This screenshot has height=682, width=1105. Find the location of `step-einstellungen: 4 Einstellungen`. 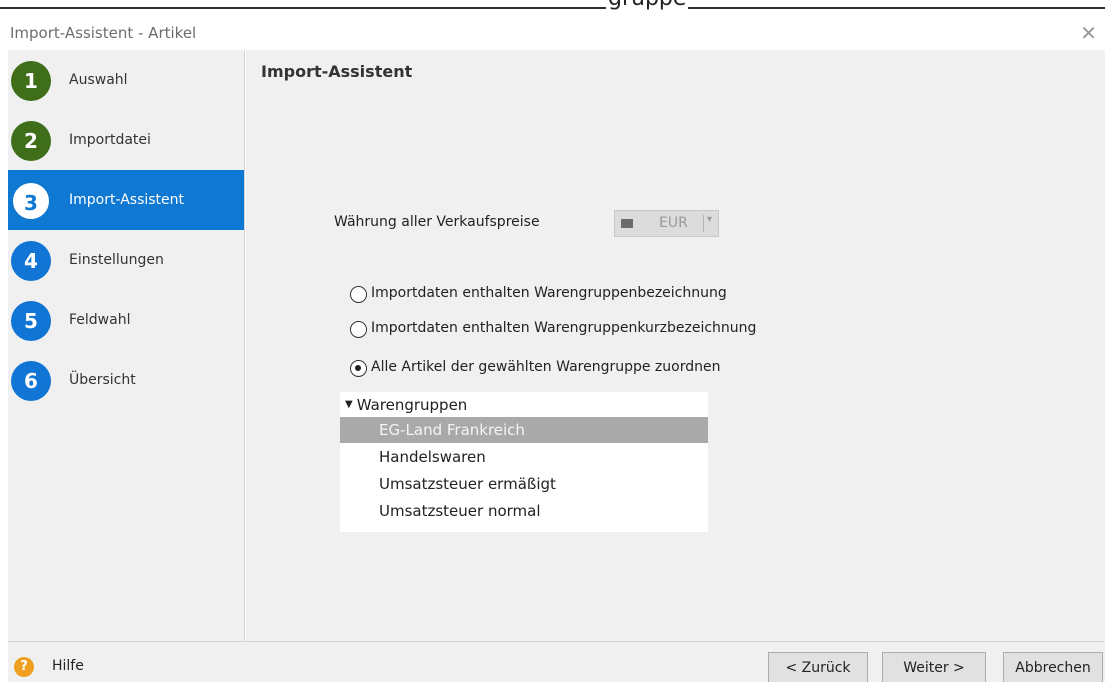

step-einstellungen: 4 Einstellungen is located at coordinates (126, 260).